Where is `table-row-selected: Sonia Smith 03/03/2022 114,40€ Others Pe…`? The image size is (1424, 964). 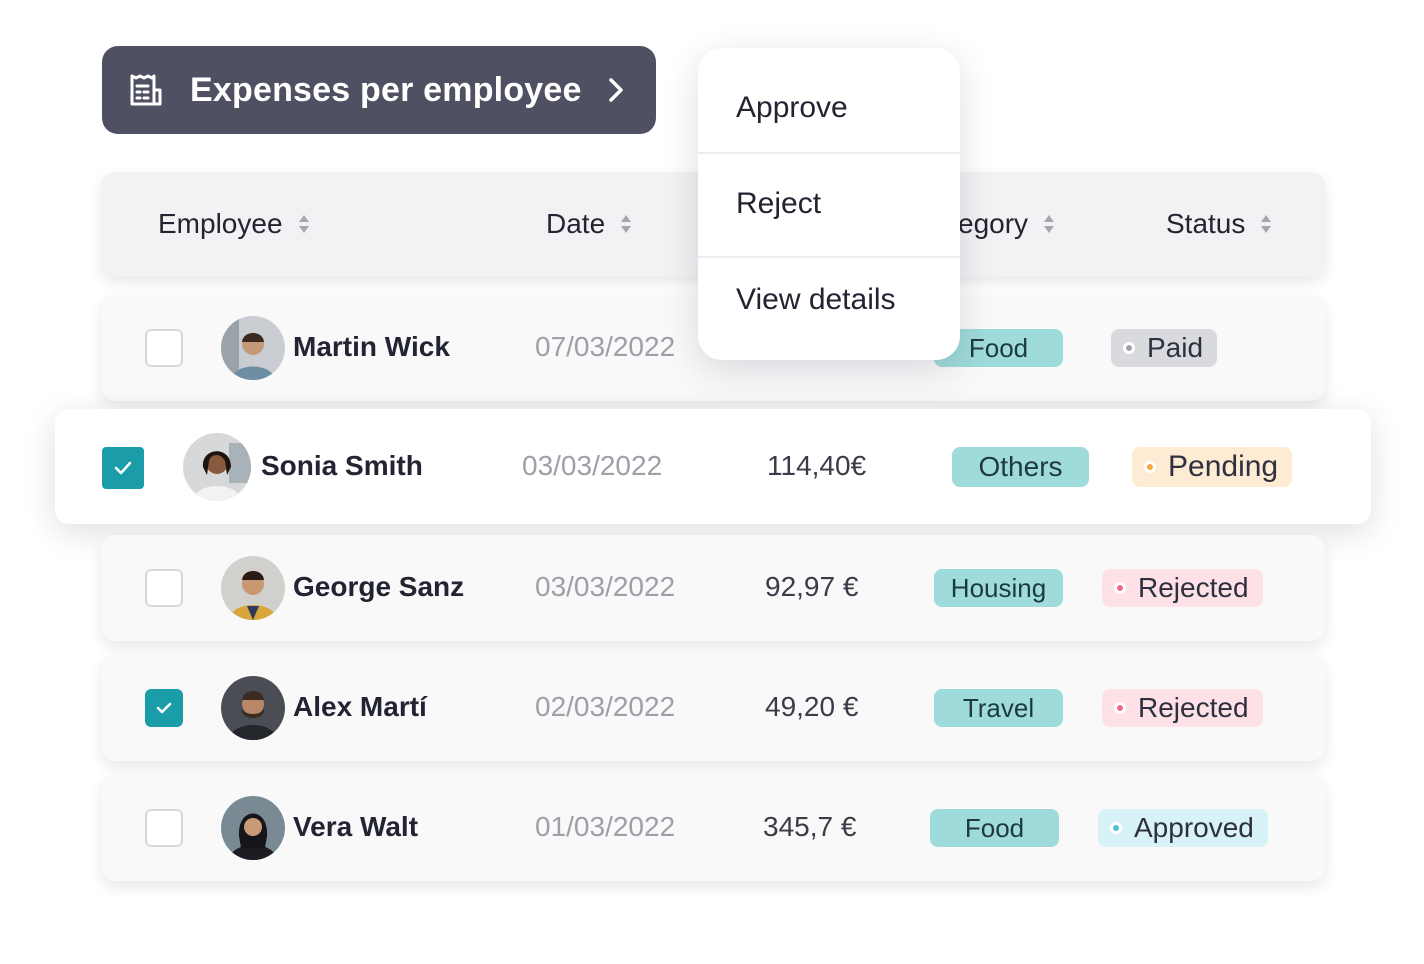 table-row-selected: Sonia Smith 03/03/2022 114,40€ Others Pe… is located at coordinates (713, 466).